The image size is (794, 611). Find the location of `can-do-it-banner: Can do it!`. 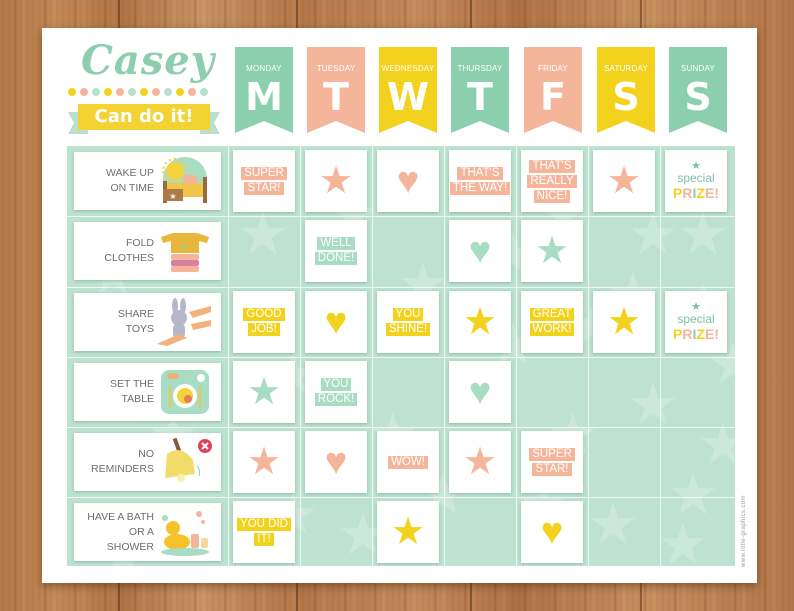

can-do-it-banner: Can do it! is located at coordinates (144, 119).